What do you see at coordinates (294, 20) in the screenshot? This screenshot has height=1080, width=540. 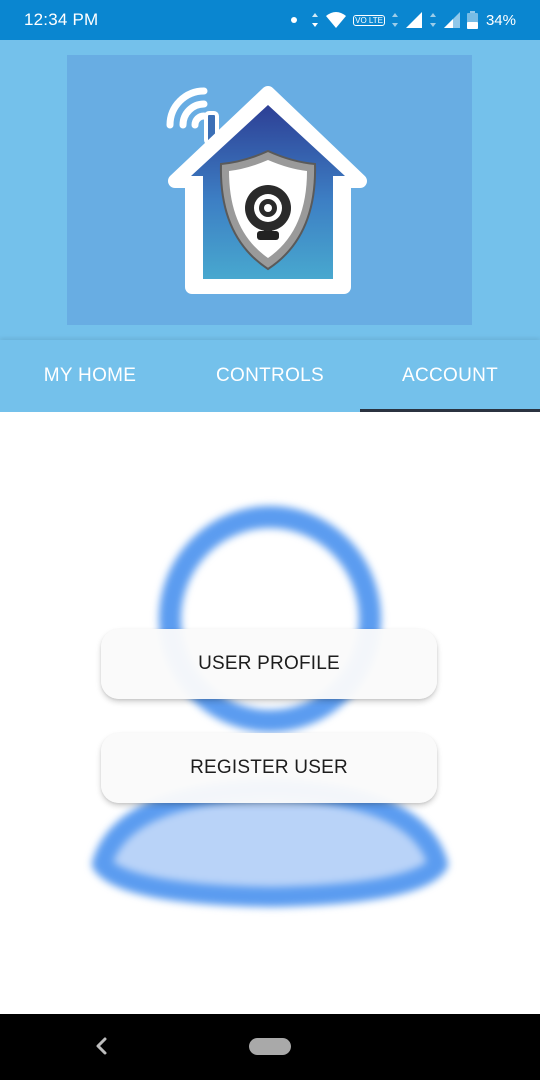 I see `notification-dot-icon` at bounding box center [294, 20].